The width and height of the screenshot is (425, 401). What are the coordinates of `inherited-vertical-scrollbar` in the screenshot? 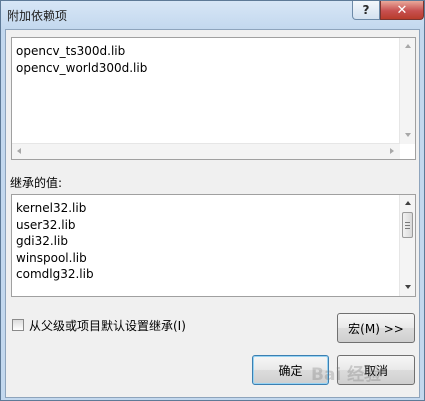 It's located at (407, 245).